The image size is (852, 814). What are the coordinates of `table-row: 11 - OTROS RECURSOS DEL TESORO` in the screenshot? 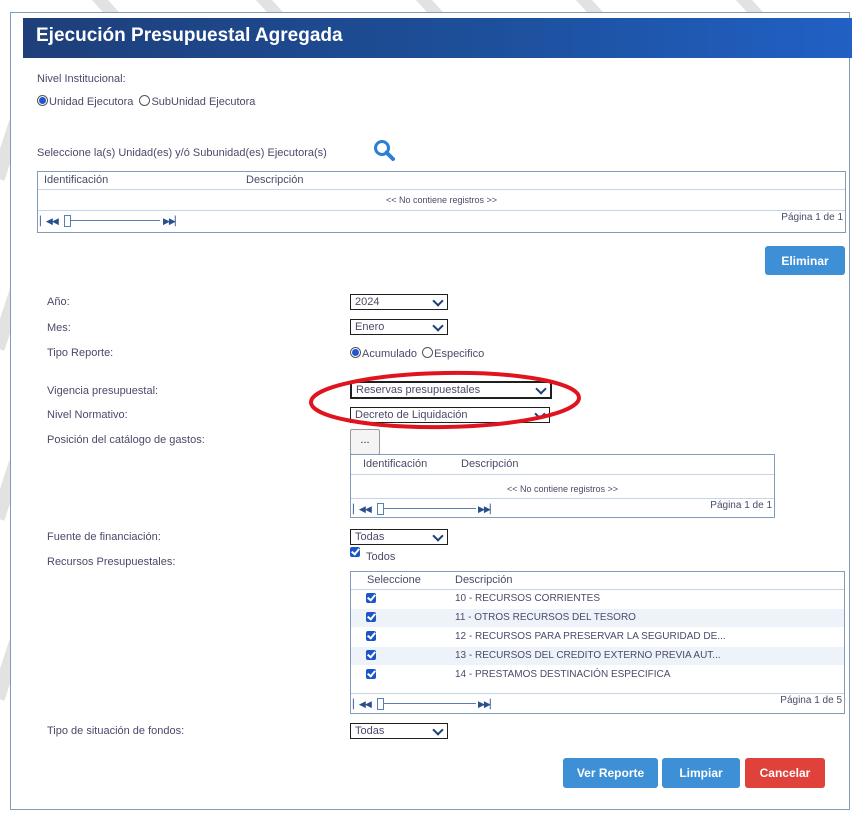 It's located at (597, 618).